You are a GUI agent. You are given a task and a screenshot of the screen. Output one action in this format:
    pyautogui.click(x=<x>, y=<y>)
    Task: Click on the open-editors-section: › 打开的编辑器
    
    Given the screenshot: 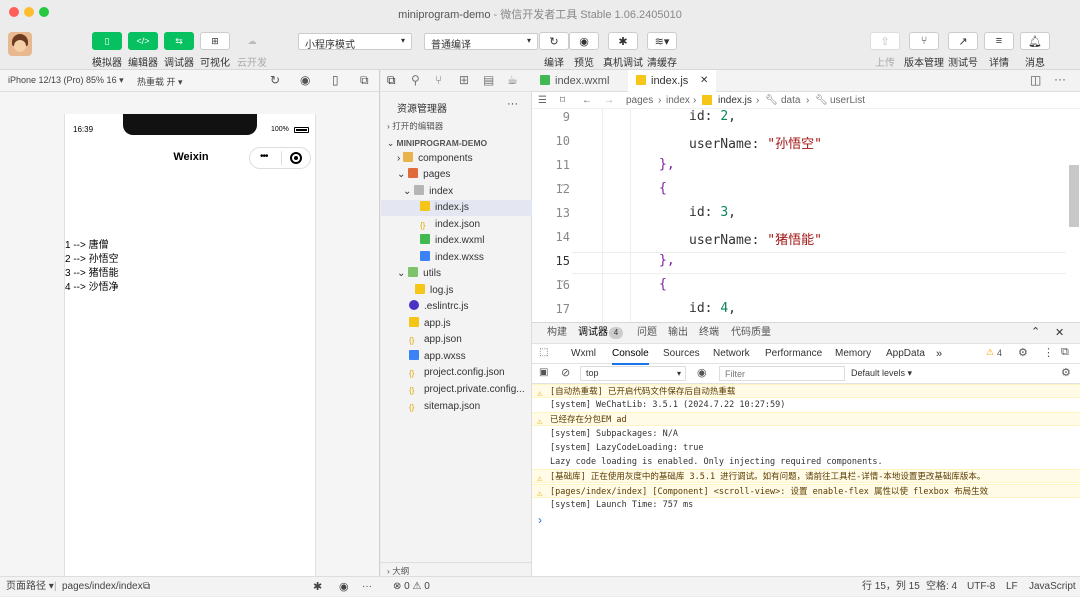 What is the action you would take?
    pyautogui.click(x=456, y=126)
    